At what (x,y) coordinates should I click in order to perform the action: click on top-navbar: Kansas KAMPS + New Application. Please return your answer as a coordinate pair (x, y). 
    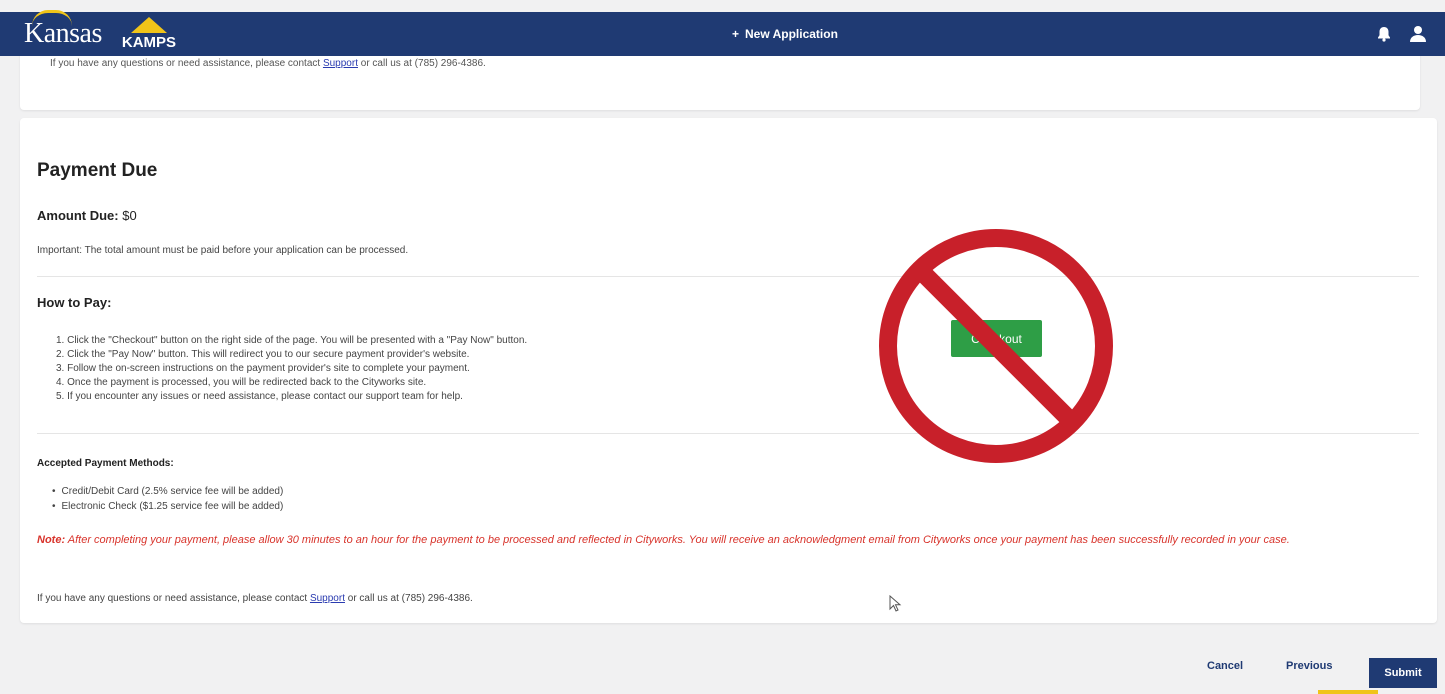
    Looking at the image, I should click on (722, 33).